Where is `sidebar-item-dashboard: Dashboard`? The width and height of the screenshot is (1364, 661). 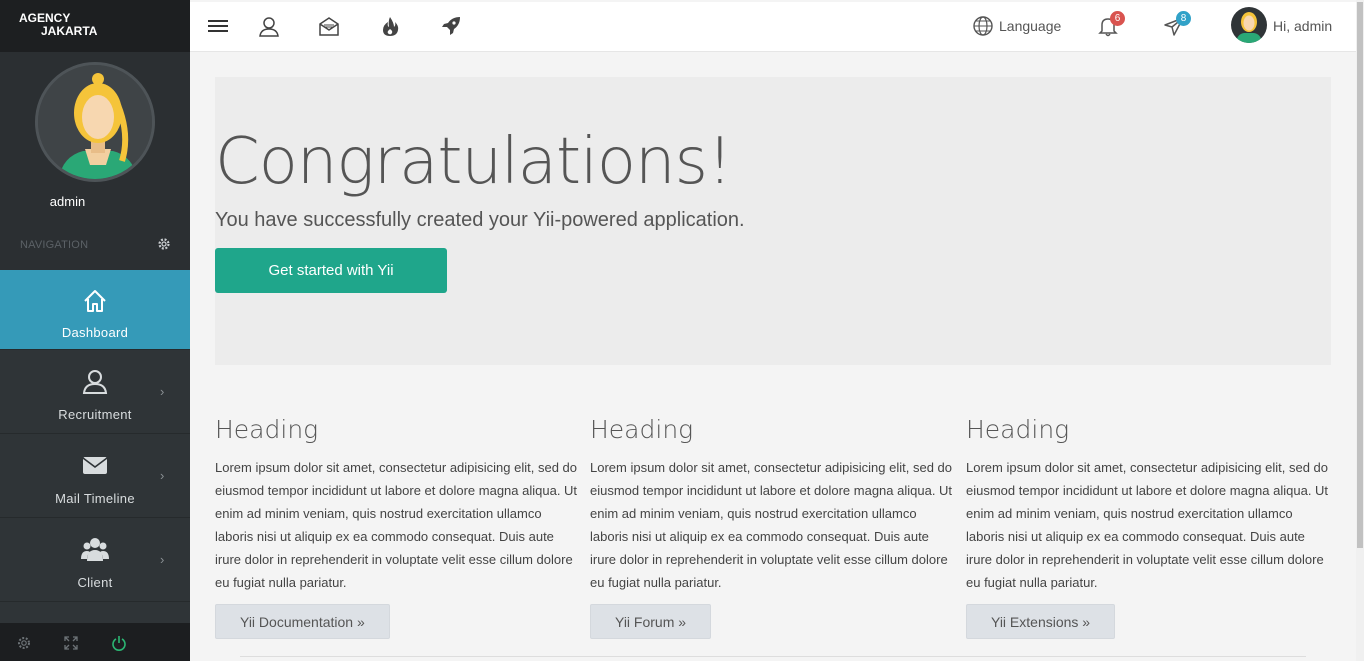
sidebar-item-dashboard: Dashboard is located at coordinates (95, 310).